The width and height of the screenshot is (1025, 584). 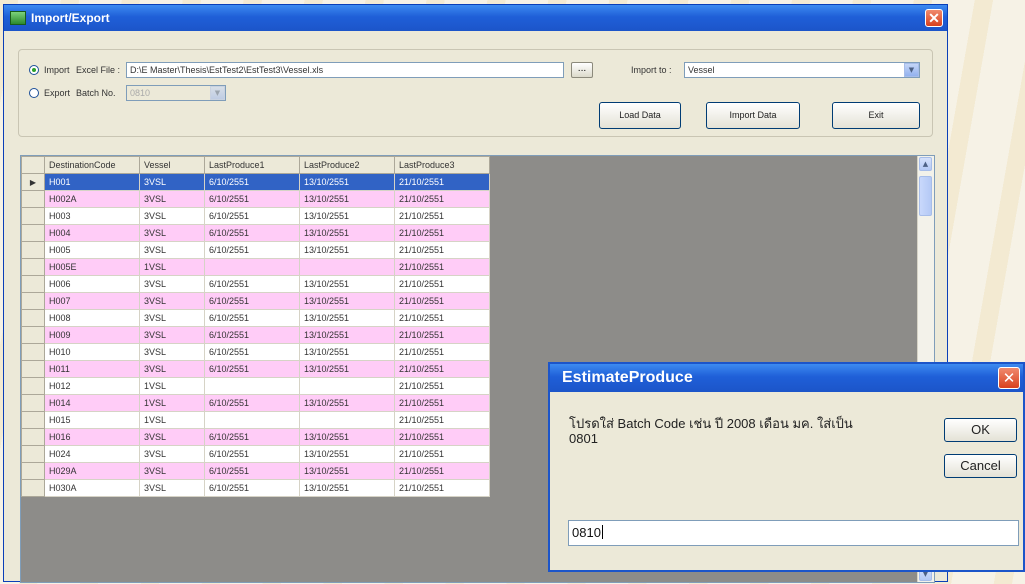 What do you see at coordinates (640, 115) in the screenshot?
I see `load-data-button: Load Data` at bounding box center [640, 115].